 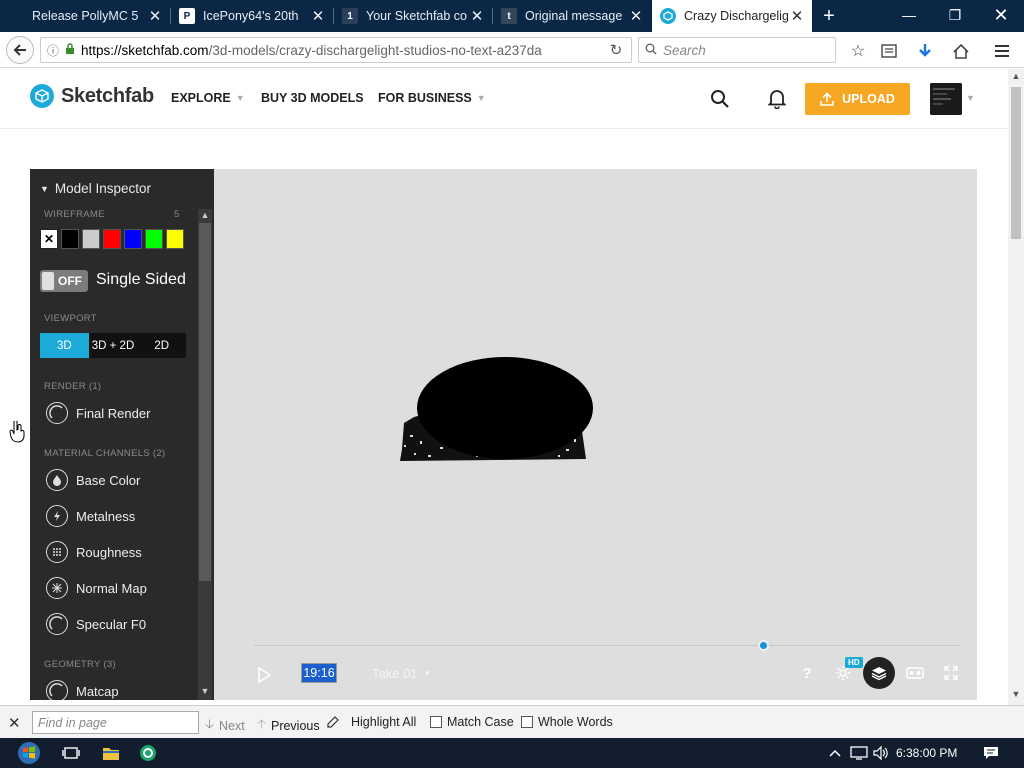 I want to click on minimize-icon: —, so click(x=909, y=15).